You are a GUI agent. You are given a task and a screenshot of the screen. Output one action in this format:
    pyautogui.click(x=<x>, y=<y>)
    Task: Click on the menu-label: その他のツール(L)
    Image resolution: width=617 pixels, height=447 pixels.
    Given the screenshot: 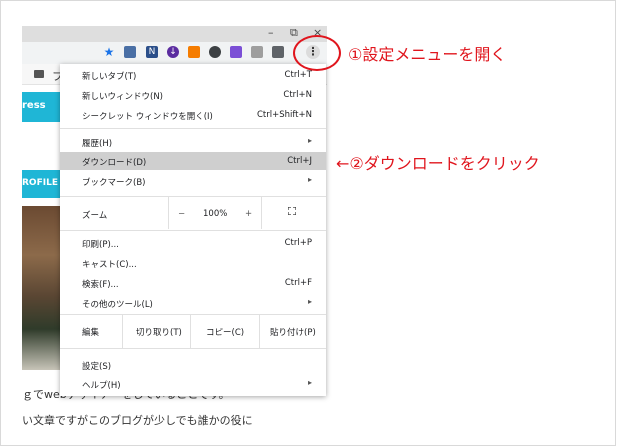 What is the action you would take?
    pyautogui.click(x=117, y=305)
    